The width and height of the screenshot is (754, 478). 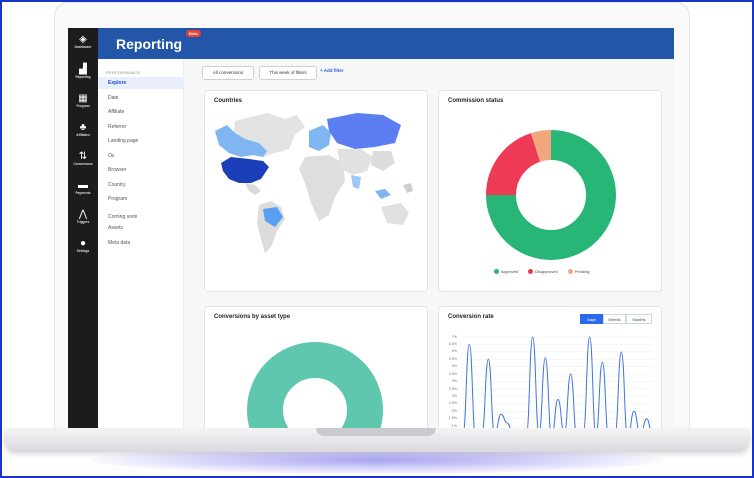 I want to click on date-range-filter: This week of filters, so click(x=288, y=73).